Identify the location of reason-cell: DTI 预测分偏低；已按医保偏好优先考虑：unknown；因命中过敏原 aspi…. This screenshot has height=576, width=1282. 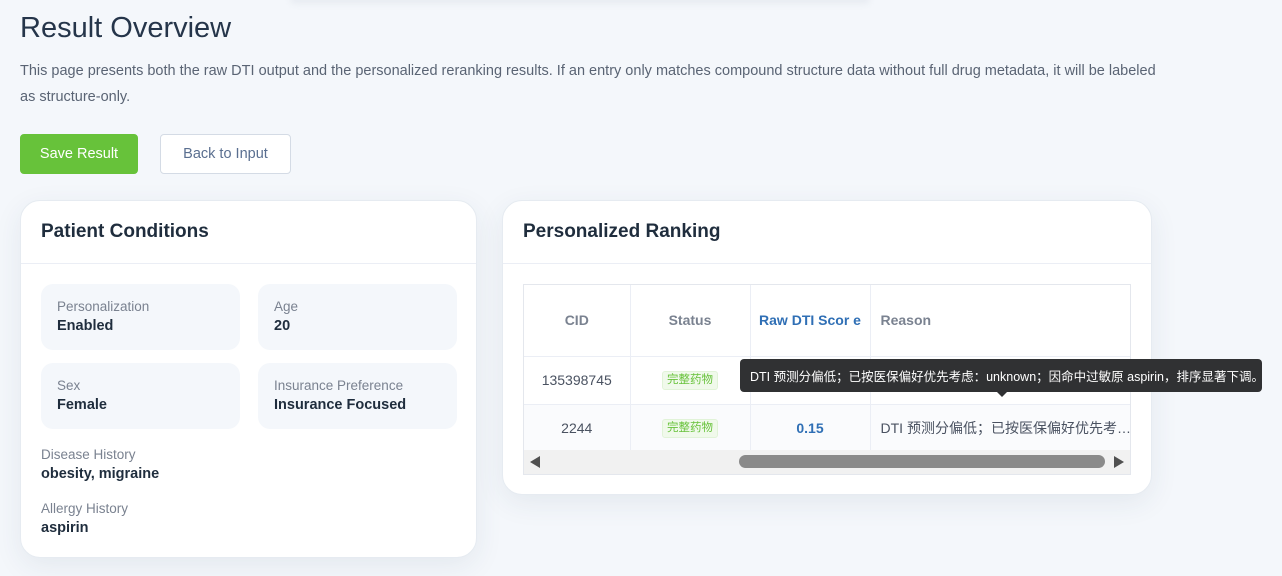
(1000, 428).